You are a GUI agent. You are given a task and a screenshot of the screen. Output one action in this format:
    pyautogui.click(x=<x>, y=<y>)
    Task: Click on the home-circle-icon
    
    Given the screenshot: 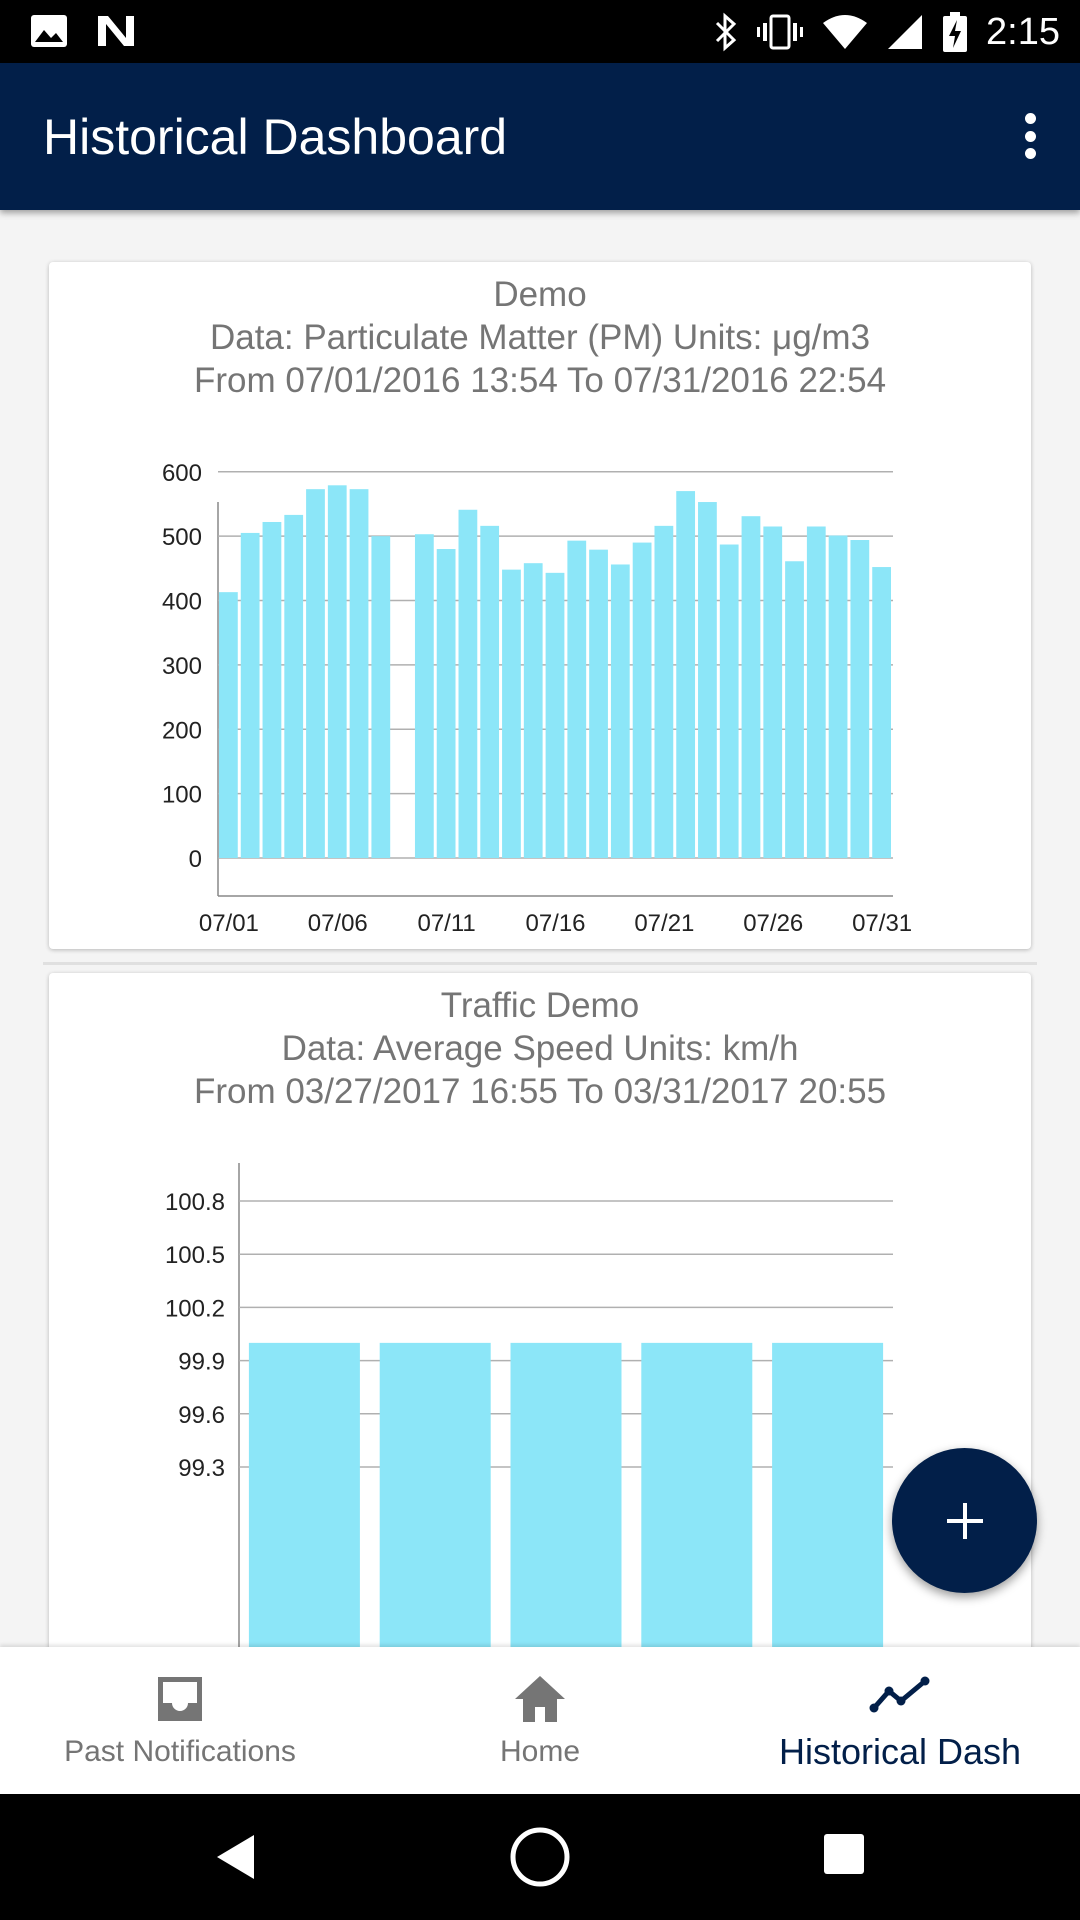 What is the action you would take?
    pyautogui.click(x=540, y=1857)
    